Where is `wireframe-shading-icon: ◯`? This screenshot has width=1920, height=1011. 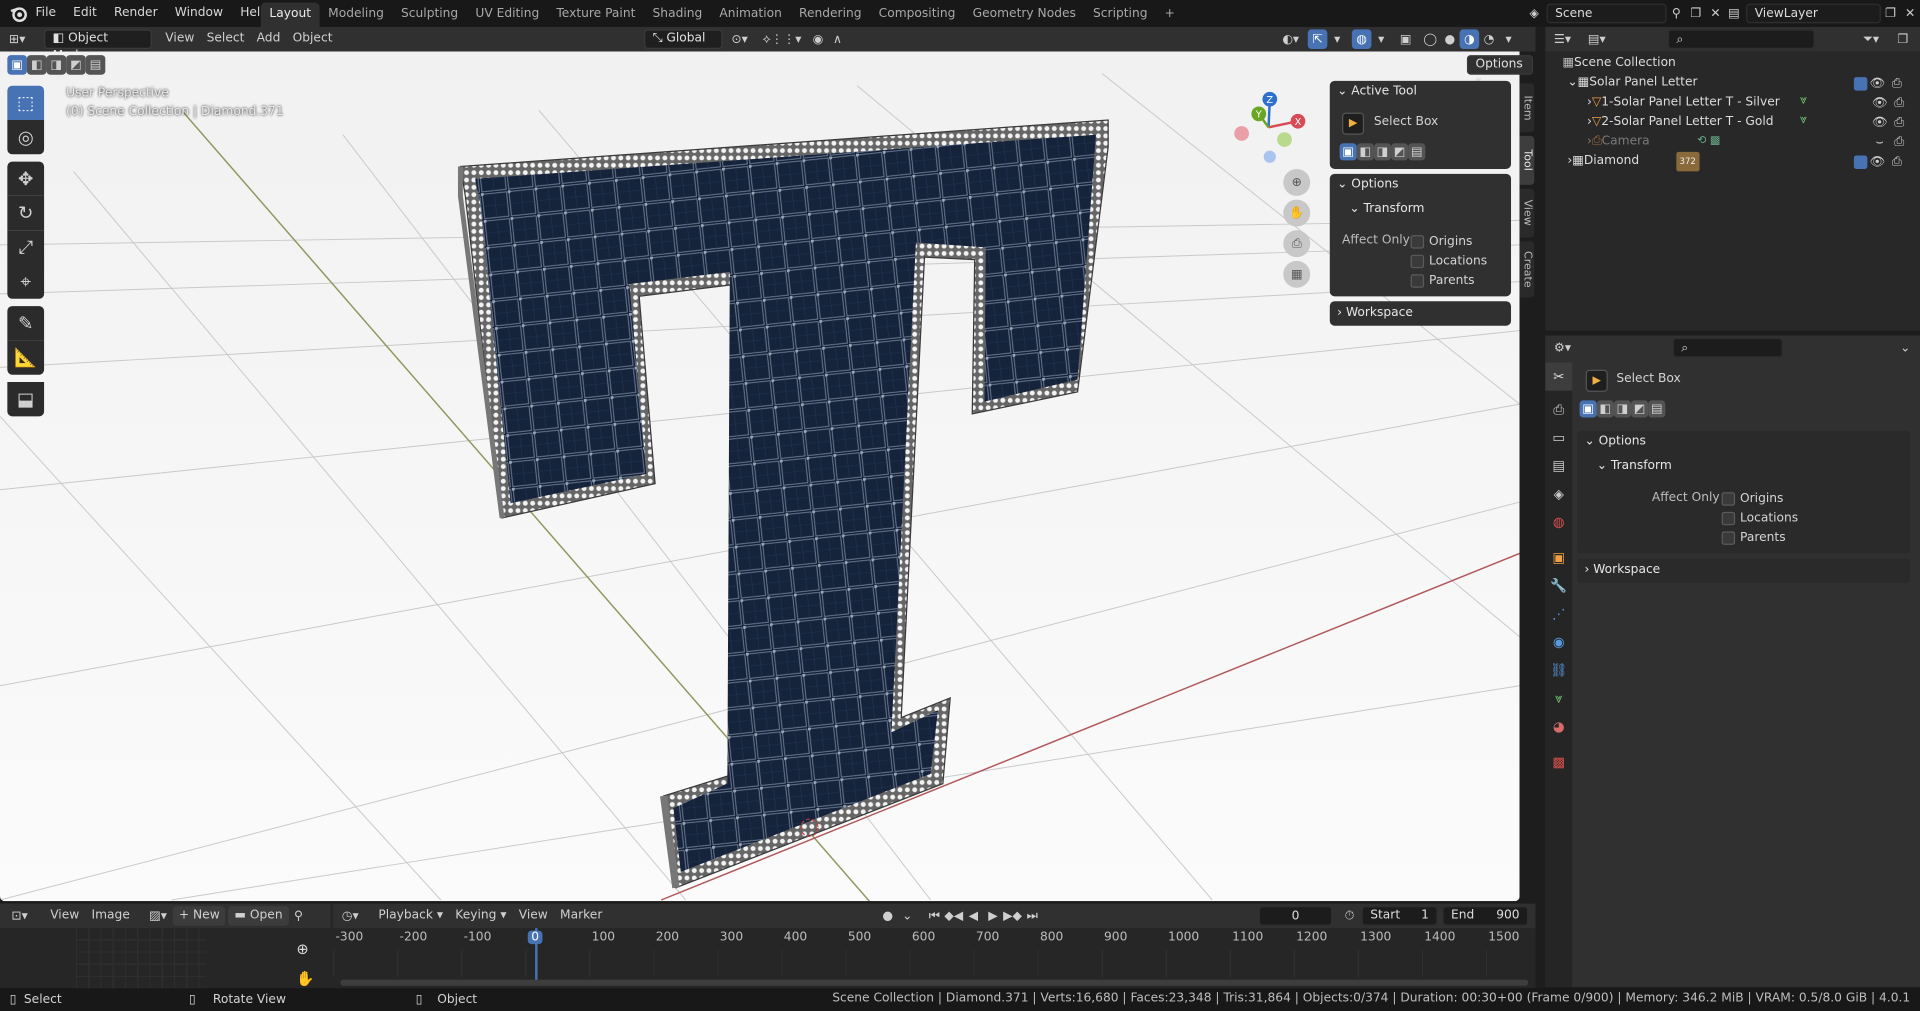 wireframe-shading-icon: ◯ is located at coordinates (1430, 39).